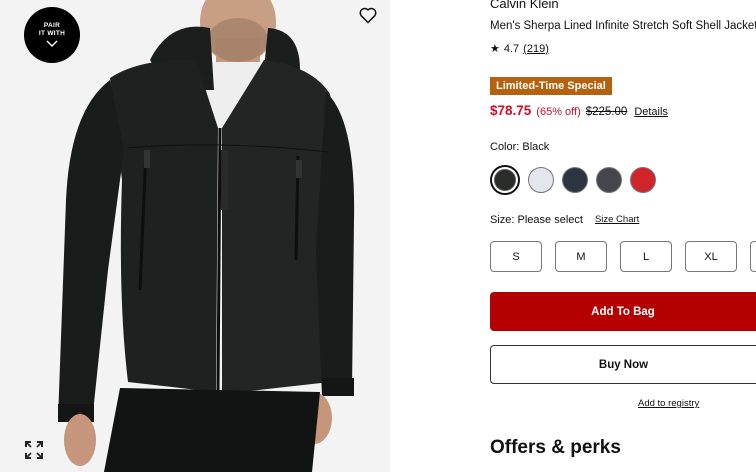 This screenshot has width=756, height=472. Describe the element at coordinates (711, 256) in the screenshot. I see `size-option-xl: XL` at that location.